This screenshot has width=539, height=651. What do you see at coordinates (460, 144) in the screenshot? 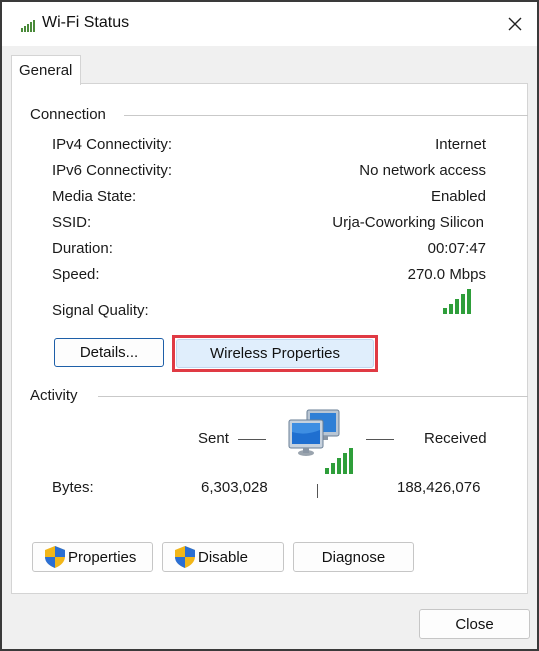
I see `ipv4-value: Internet` at bounding box center [460, 144].